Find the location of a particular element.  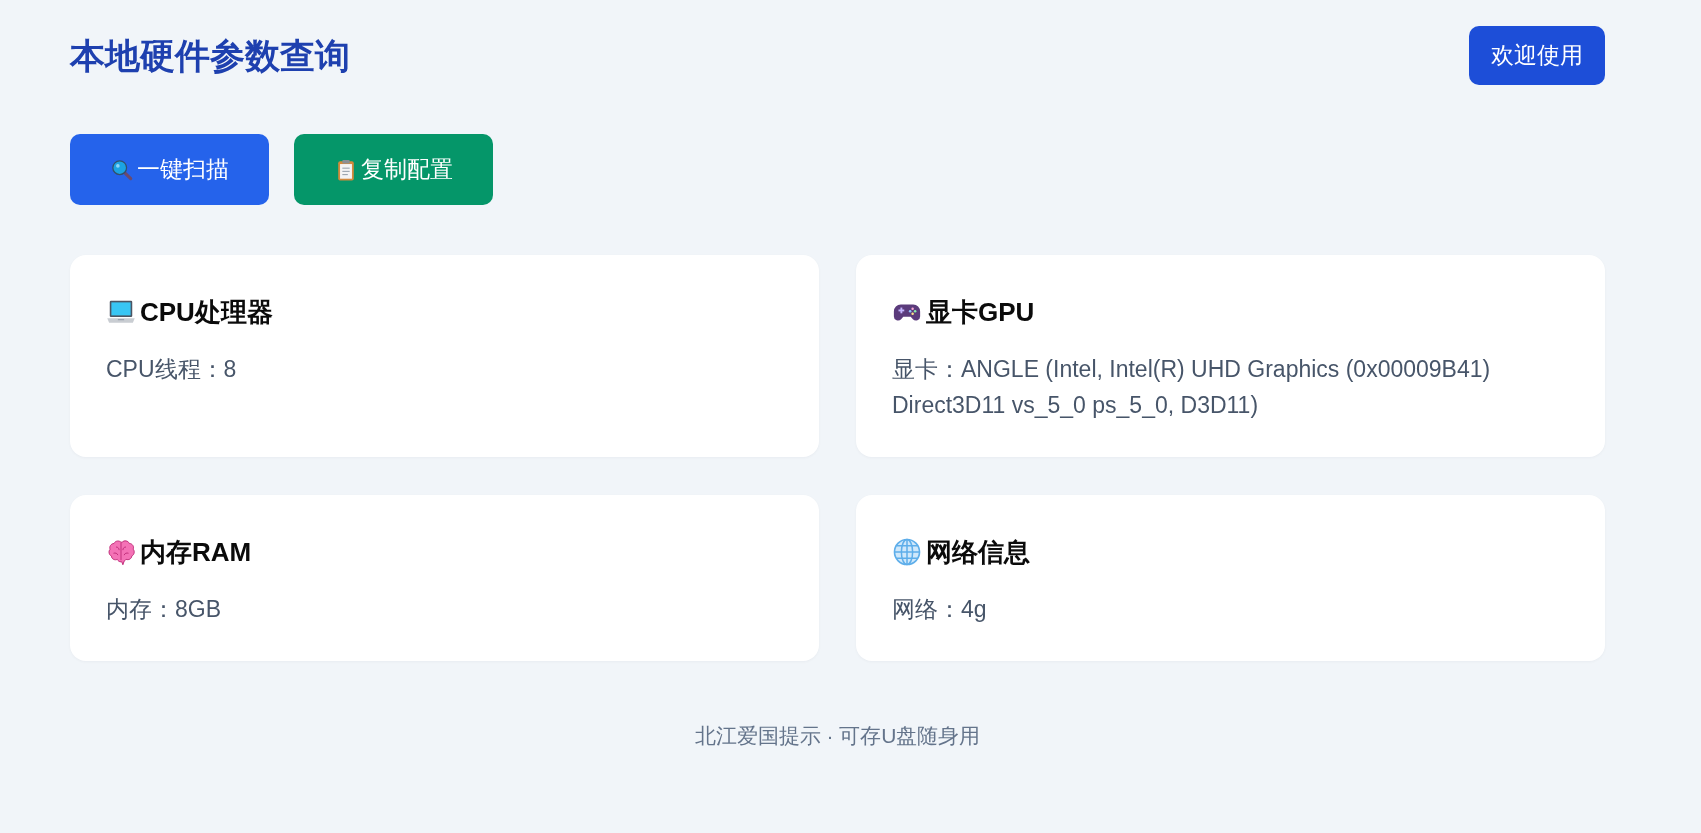

search-icon is located at coordinates (121, 169).